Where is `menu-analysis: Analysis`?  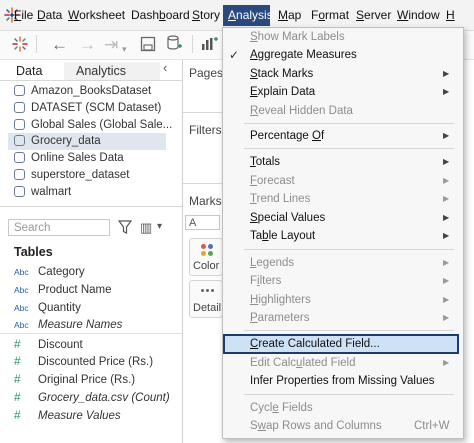
menu-analysis: Analysis is located at coordinates (250, 15).